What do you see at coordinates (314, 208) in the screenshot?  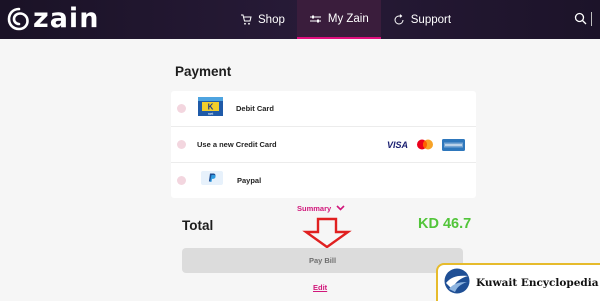 I see `summary-label: Summary` at bounding box center [314, 208].